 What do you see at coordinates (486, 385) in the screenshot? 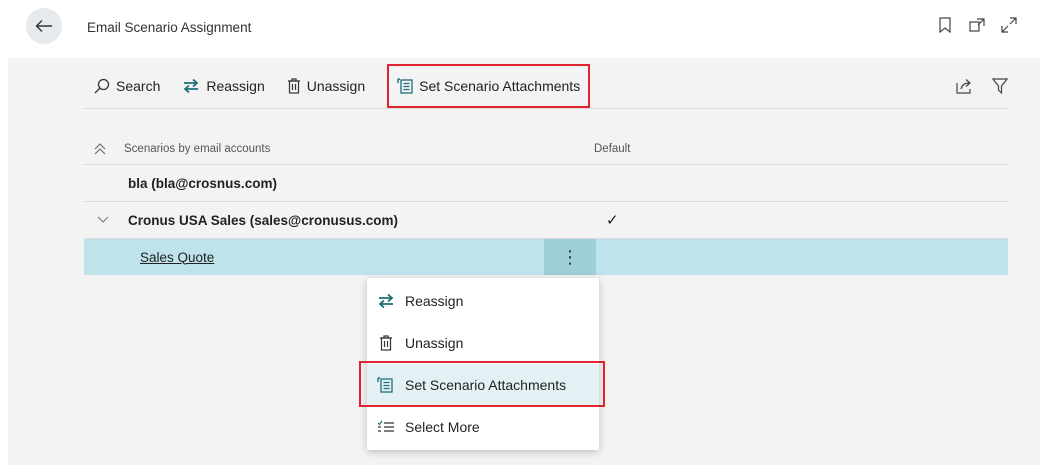
I see `menu-item-label: Set Scenario Attachments` at bounding box center [486, 385].